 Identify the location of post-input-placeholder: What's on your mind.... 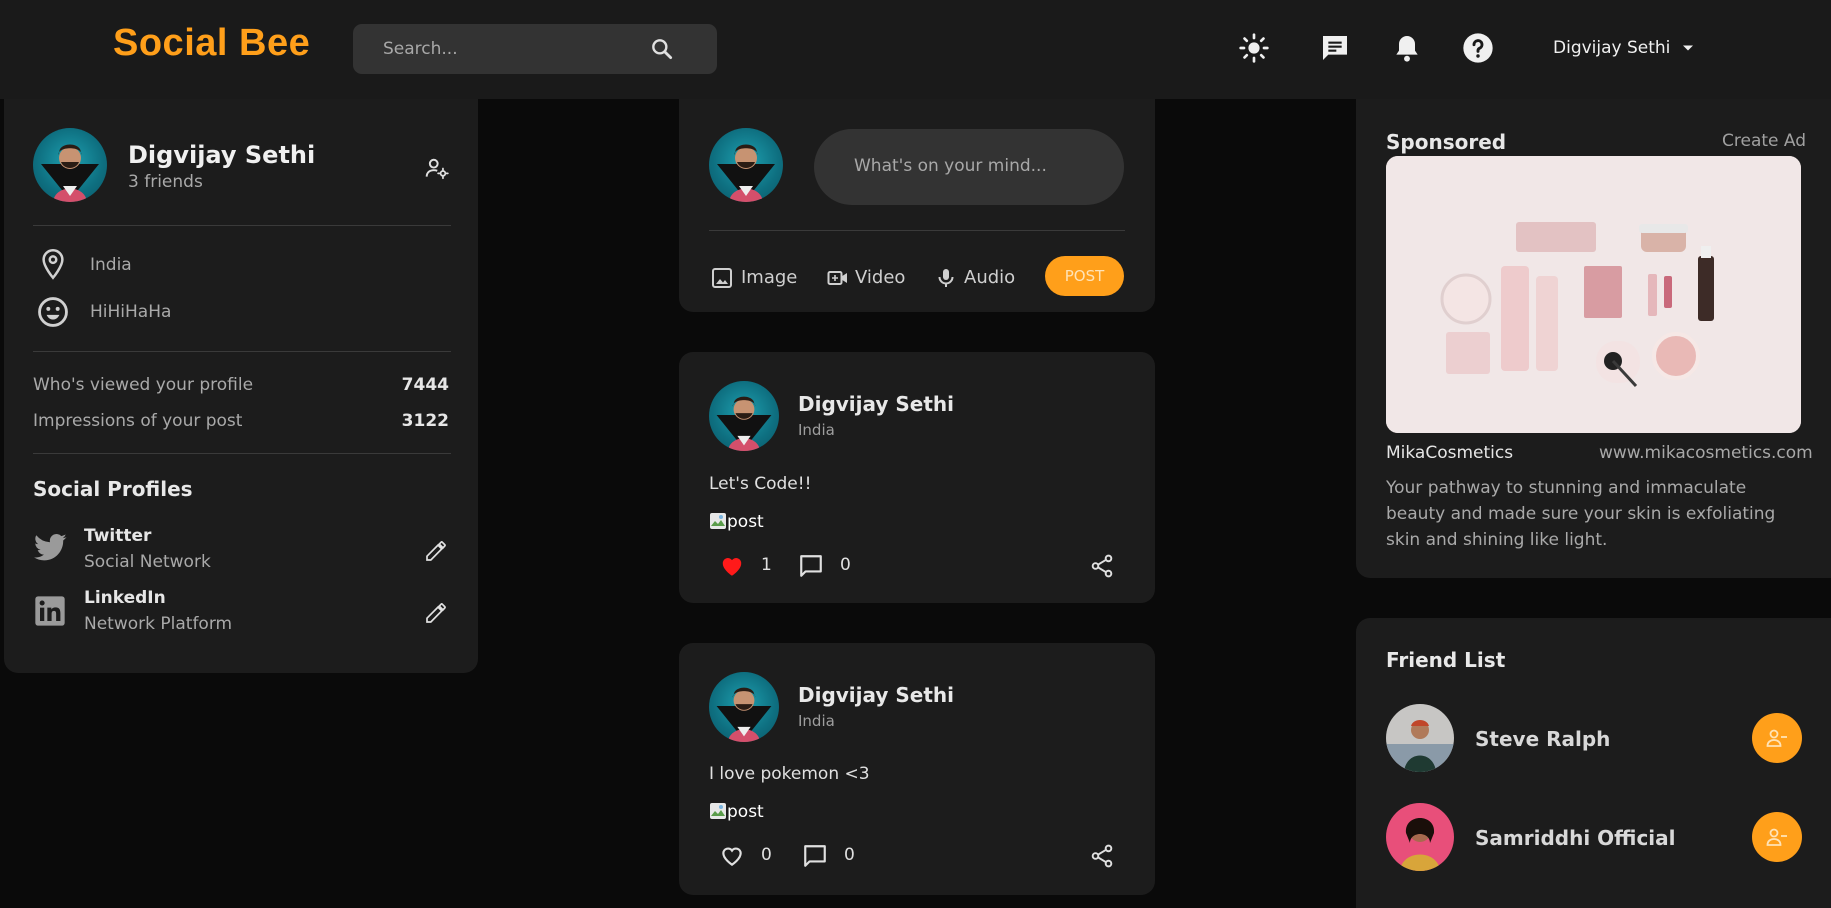
(950, 166).